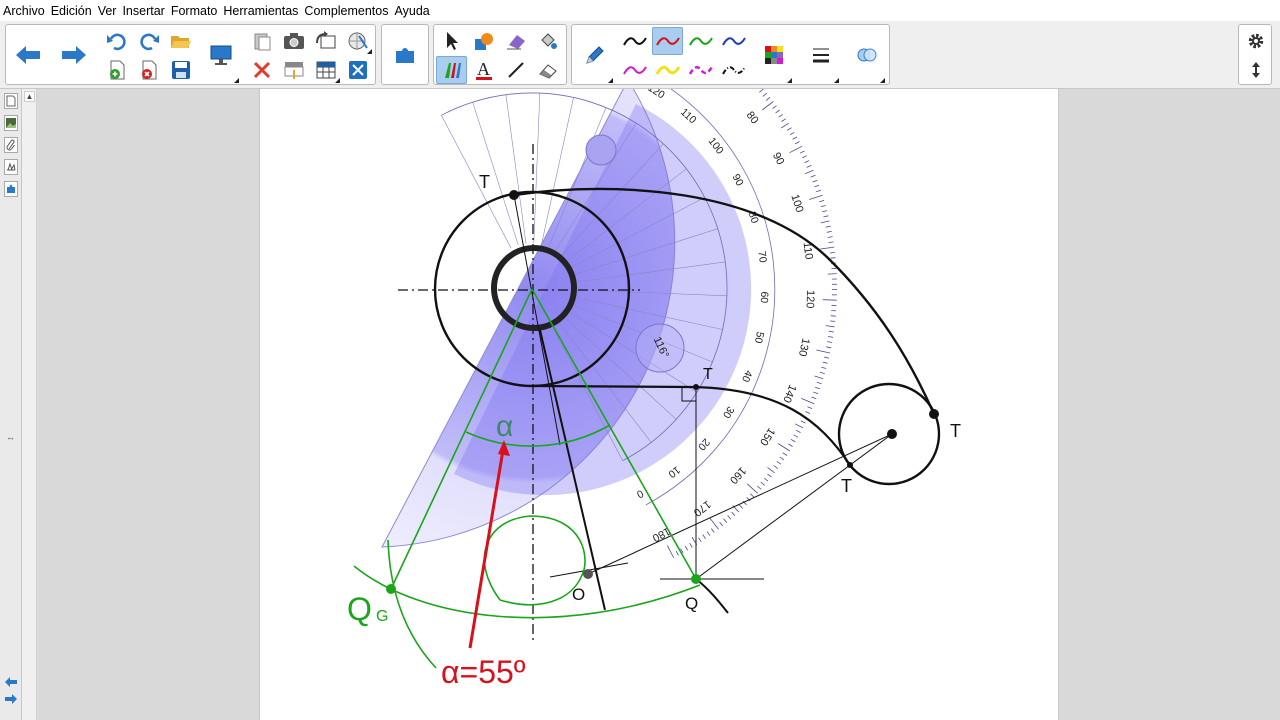 Image resolution: width=1280 pixels, height=720 pixels. I want to click on label-t-top: T, so click(484, 182).